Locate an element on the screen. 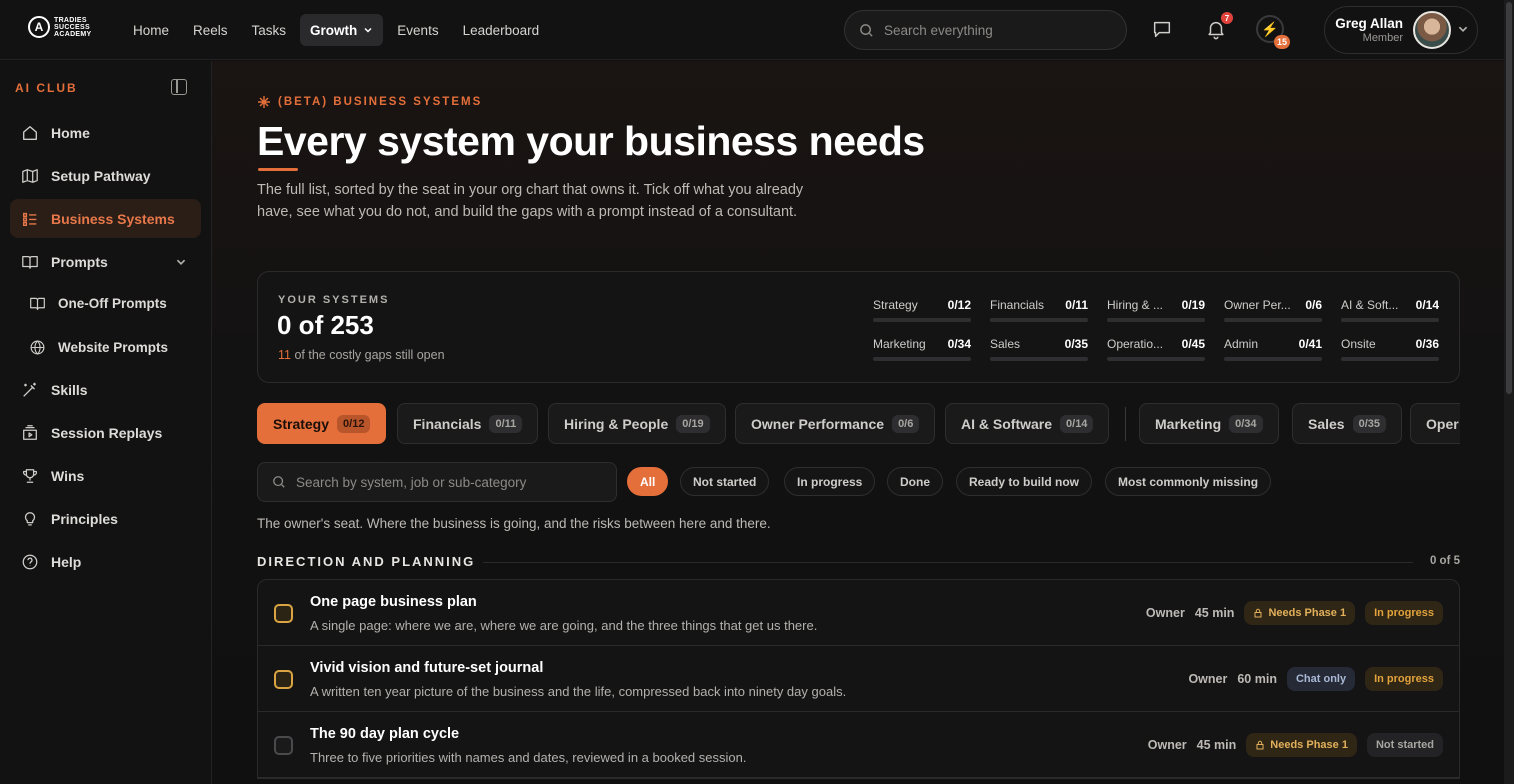 The image size is (1514, 784). tab-count: 0/34 is located at coordinates (1246, 423).